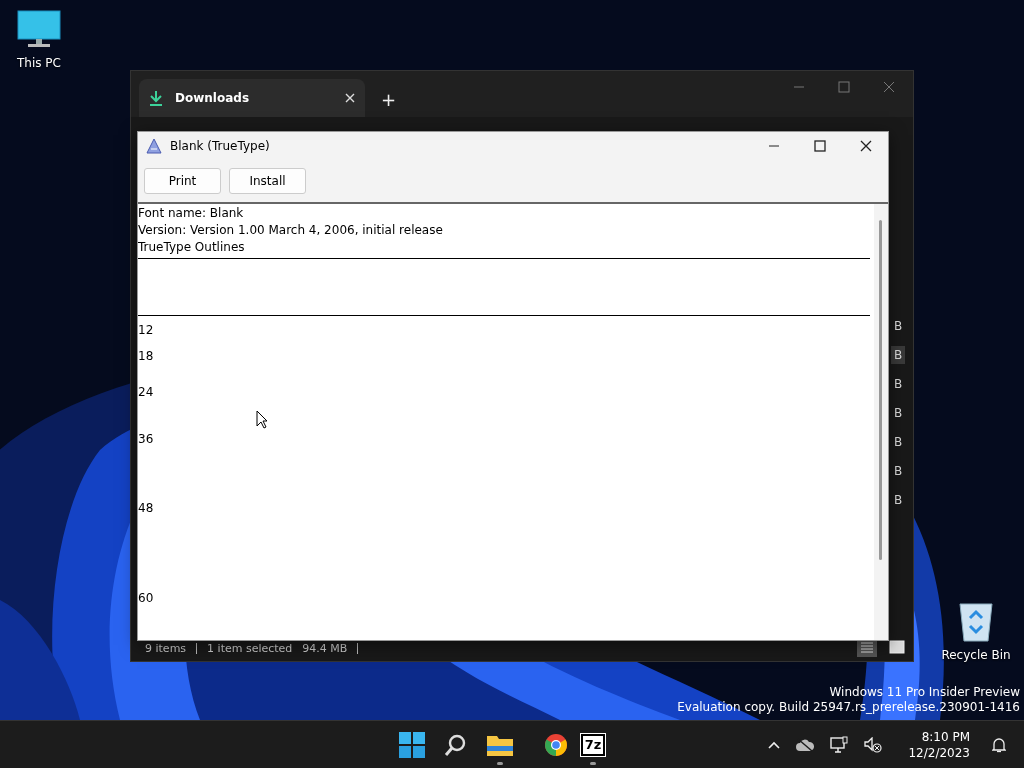  I want to click on selection-size: 94.4 MB, so click(325, 648).